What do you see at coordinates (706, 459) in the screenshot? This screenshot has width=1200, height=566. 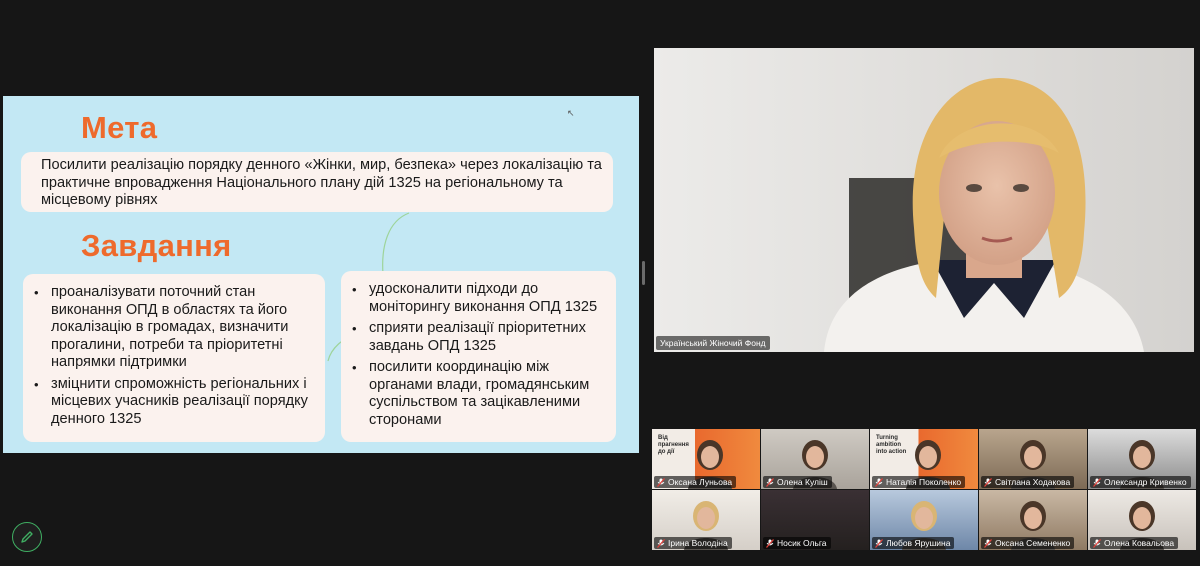 I see `participant-tile: Від прагнення до дії Оксана Луньова` at bounding box center [706, 459].